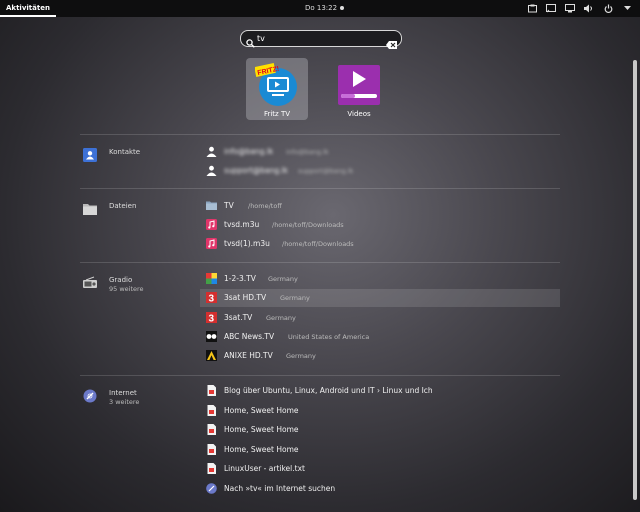  What do you see at coordinates (121, 280) in the screenshot?
I see `provider-name: Gradio` at bounding box center [121, 280].